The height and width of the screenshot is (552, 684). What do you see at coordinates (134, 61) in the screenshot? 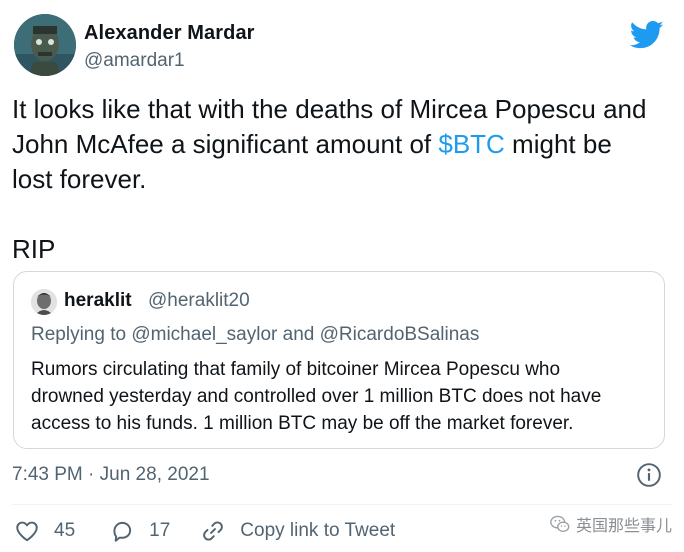
I see `author-handle: @amardar1` at bounding box center [134, 61].